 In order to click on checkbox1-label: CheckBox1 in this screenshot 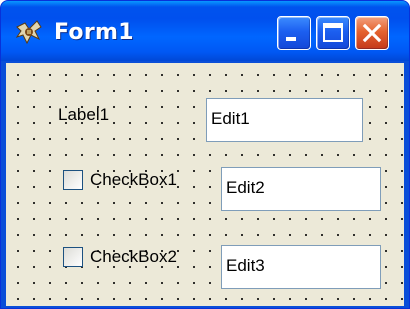, I will do `click(133, 180)`.